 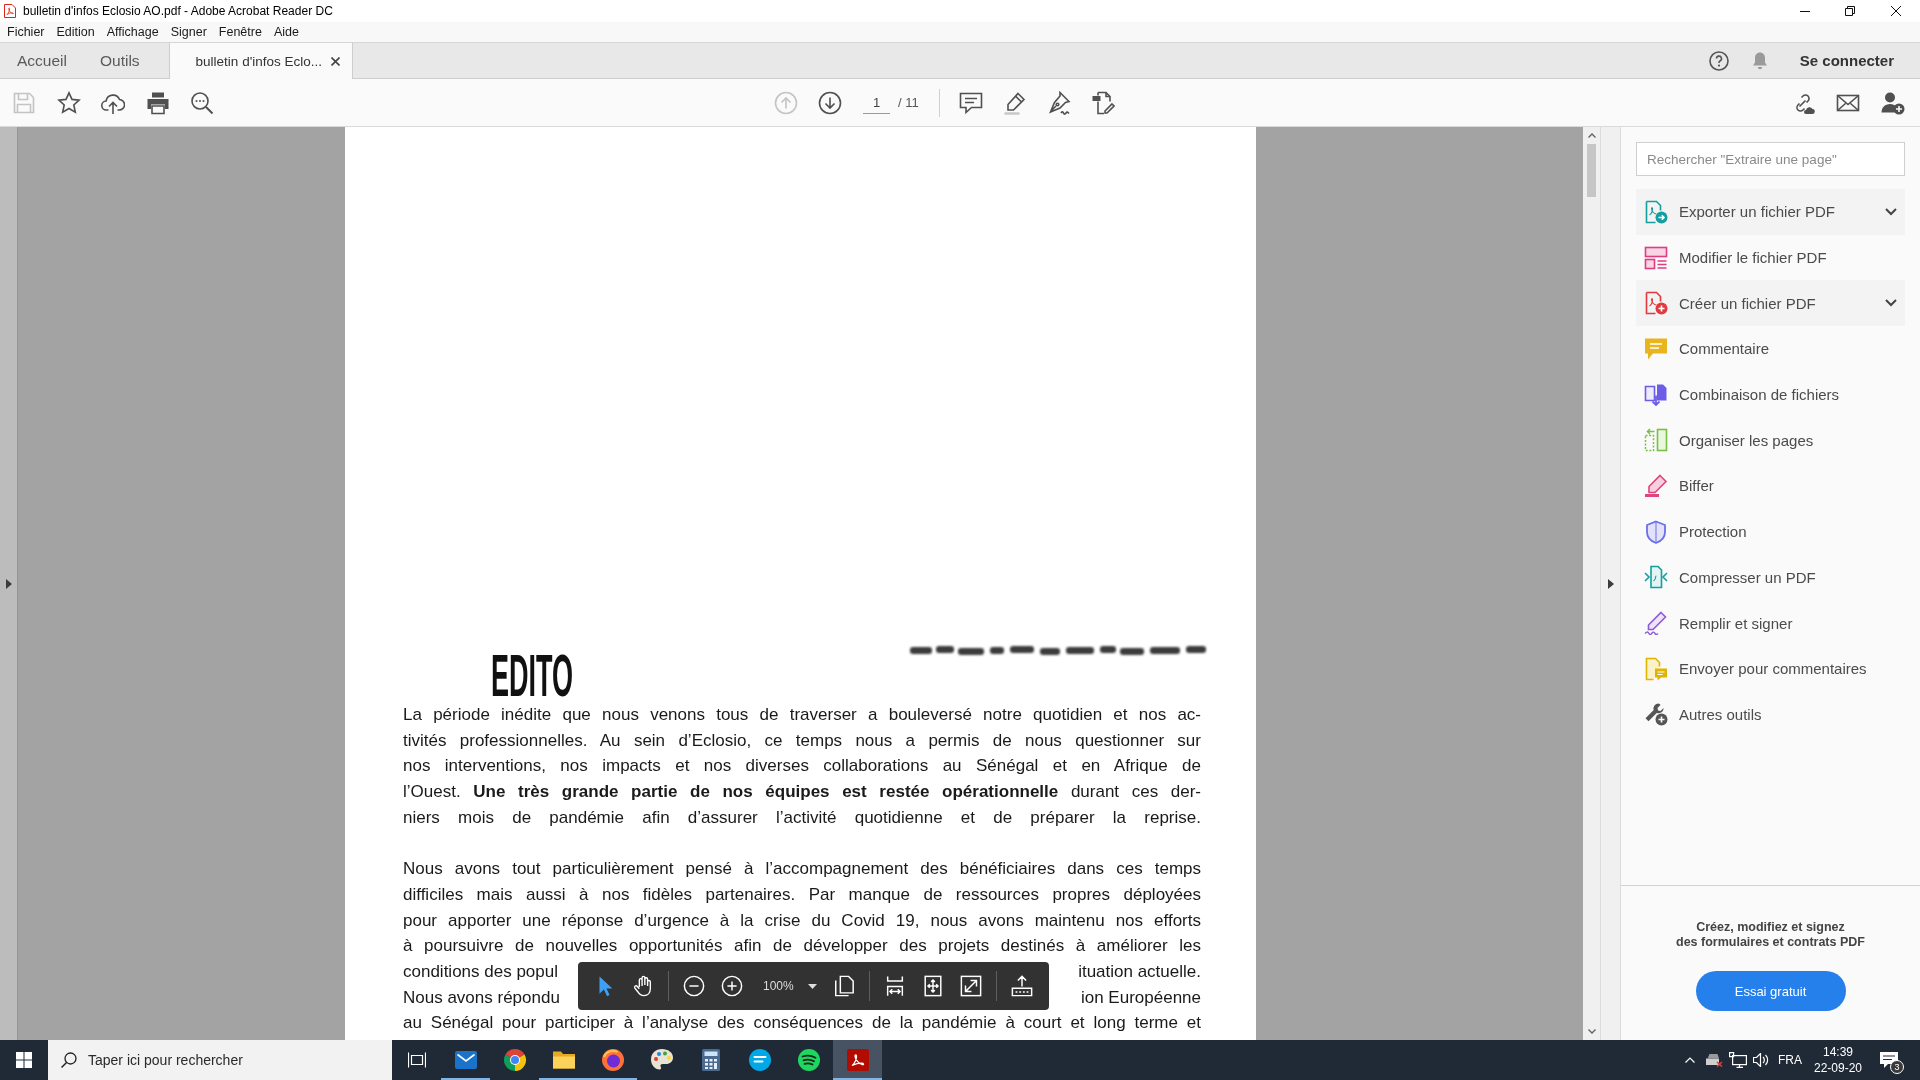 I want to click on tool-item: Commentaire, so click(x=1770, y=349).